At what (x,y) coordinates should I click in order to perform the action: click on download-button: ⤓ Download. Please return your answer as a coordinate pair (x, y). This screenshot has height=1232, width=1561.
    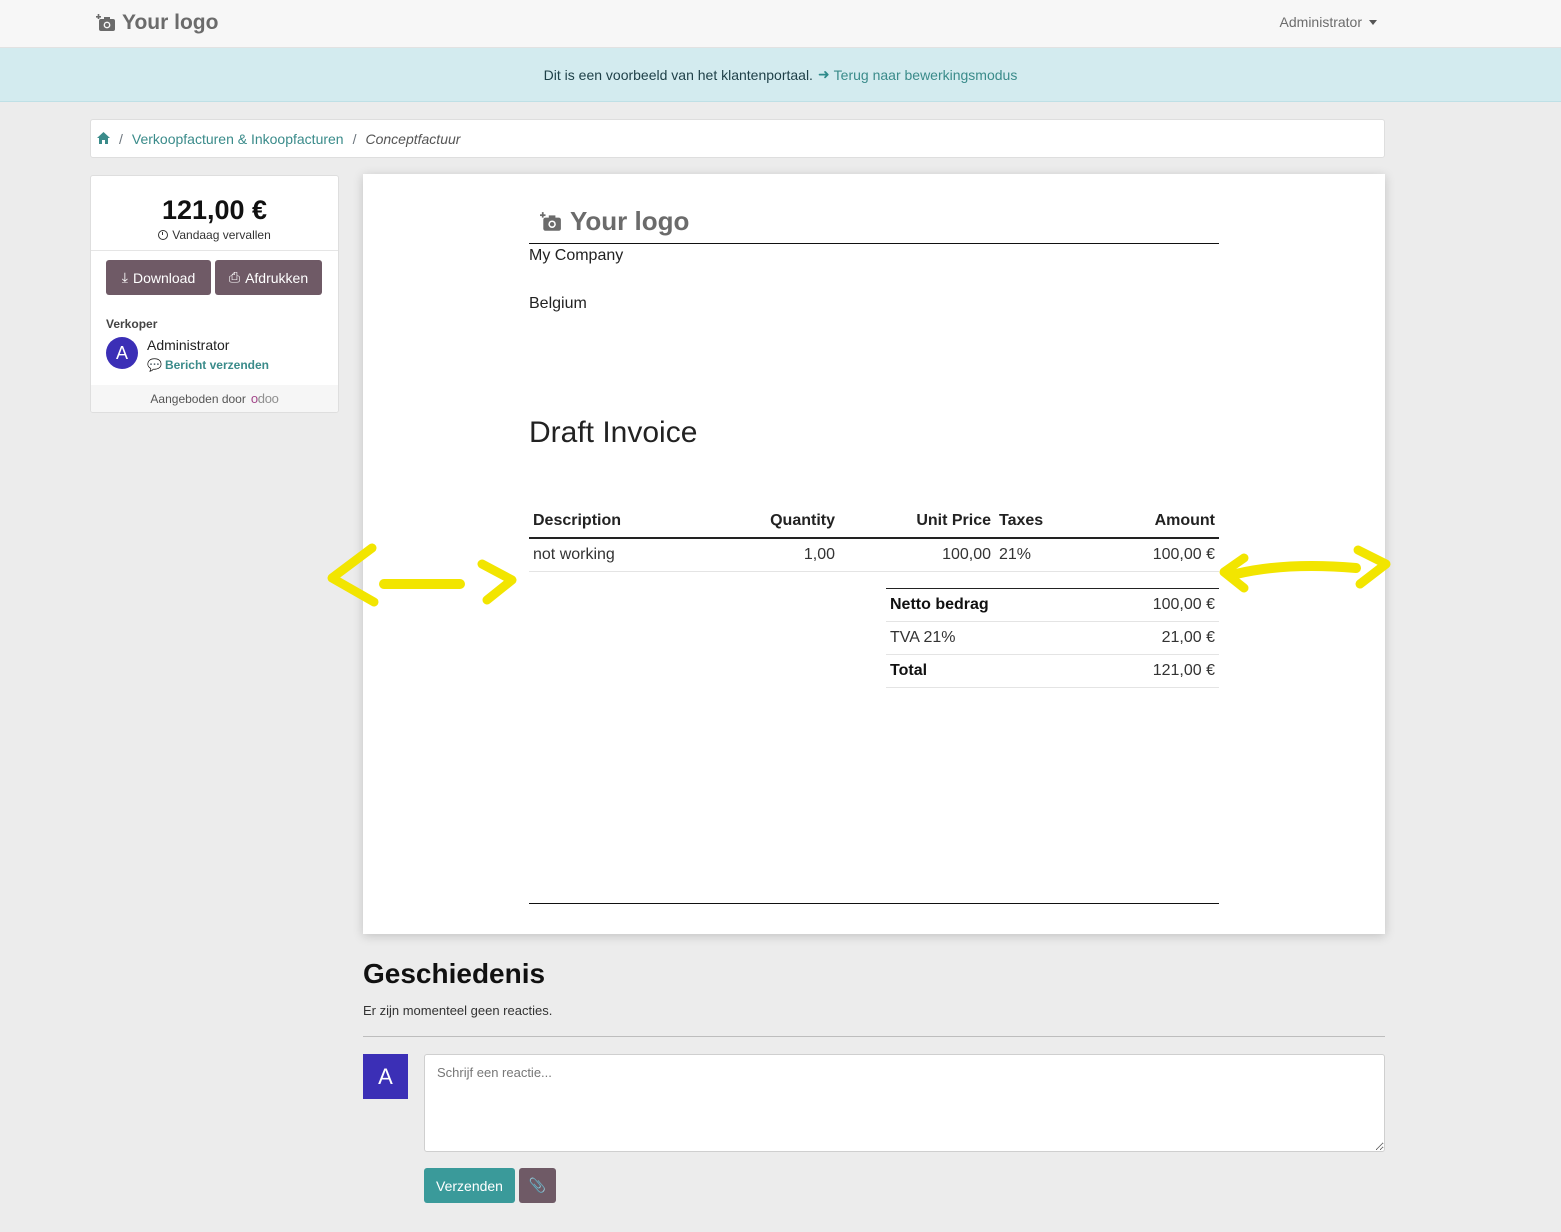
    Looking at the image, I should click on (158, 277).